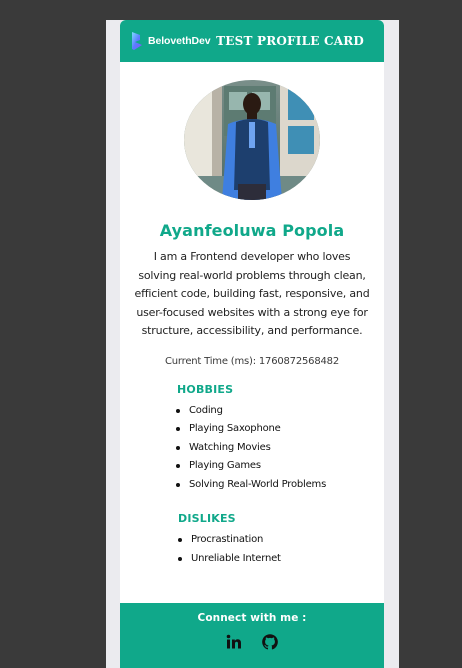  I want to click on card-header: BelovethDev TEST PROFILE CARD, so click(252, 41).